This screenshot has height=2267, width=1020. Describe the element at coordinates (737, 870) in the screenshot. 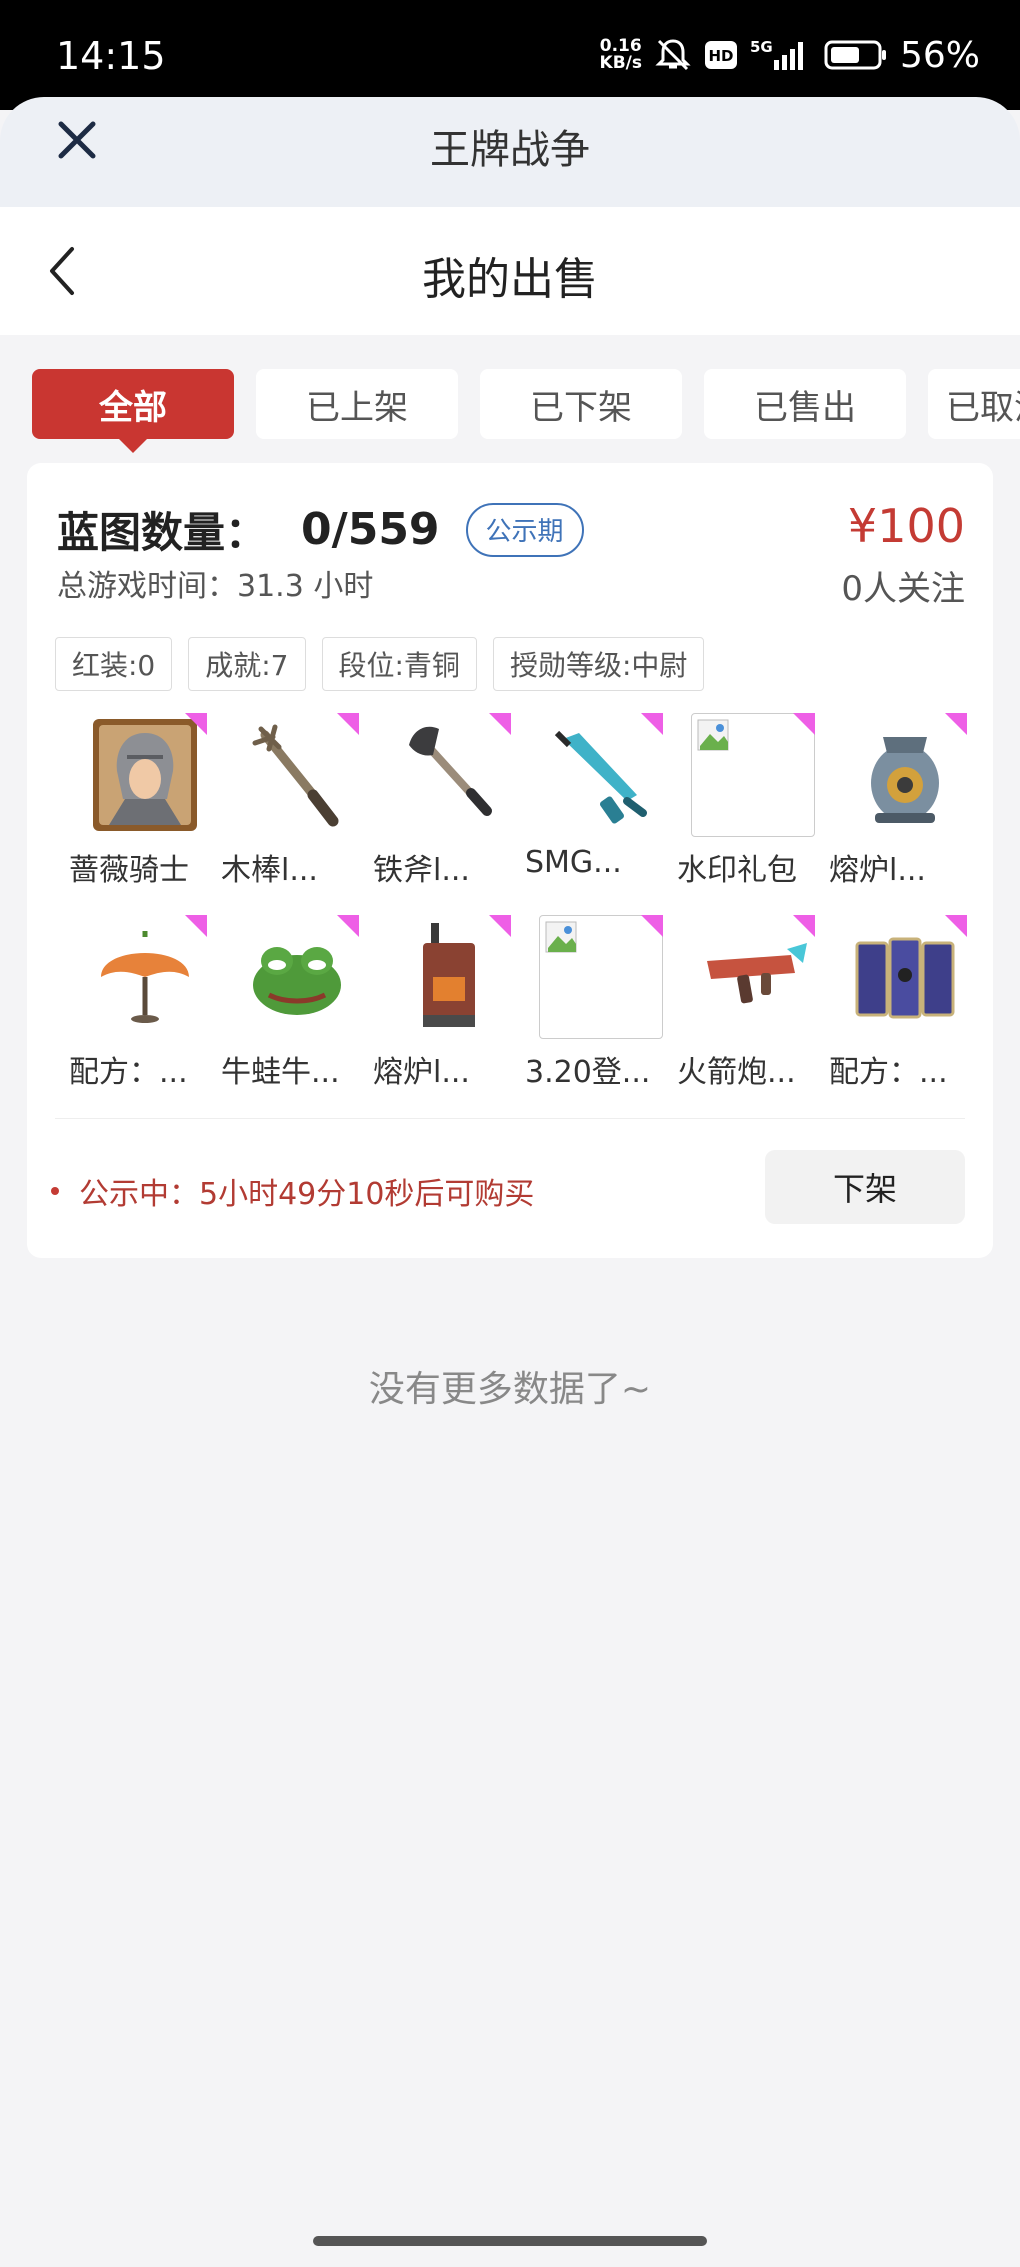

I see `item-name: 水印礼包` at that location.